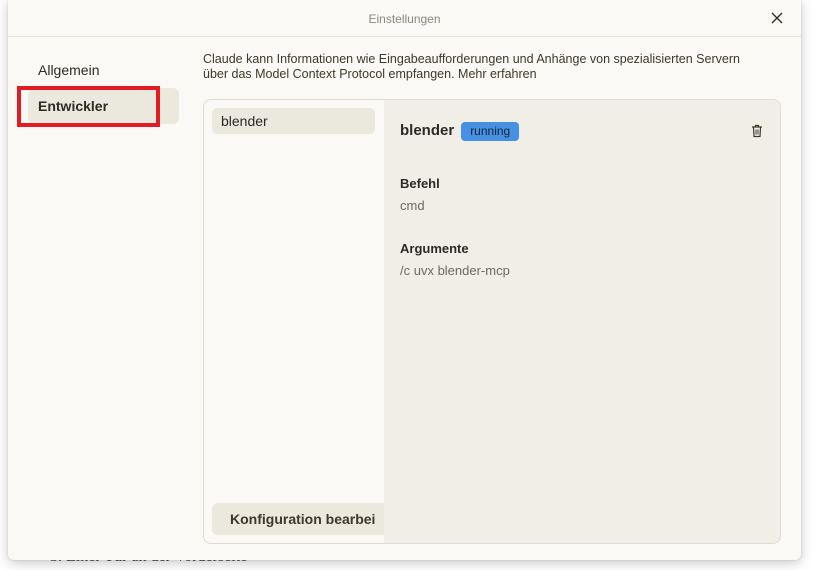  I want to click on delete-server-button, so click(757, 131).